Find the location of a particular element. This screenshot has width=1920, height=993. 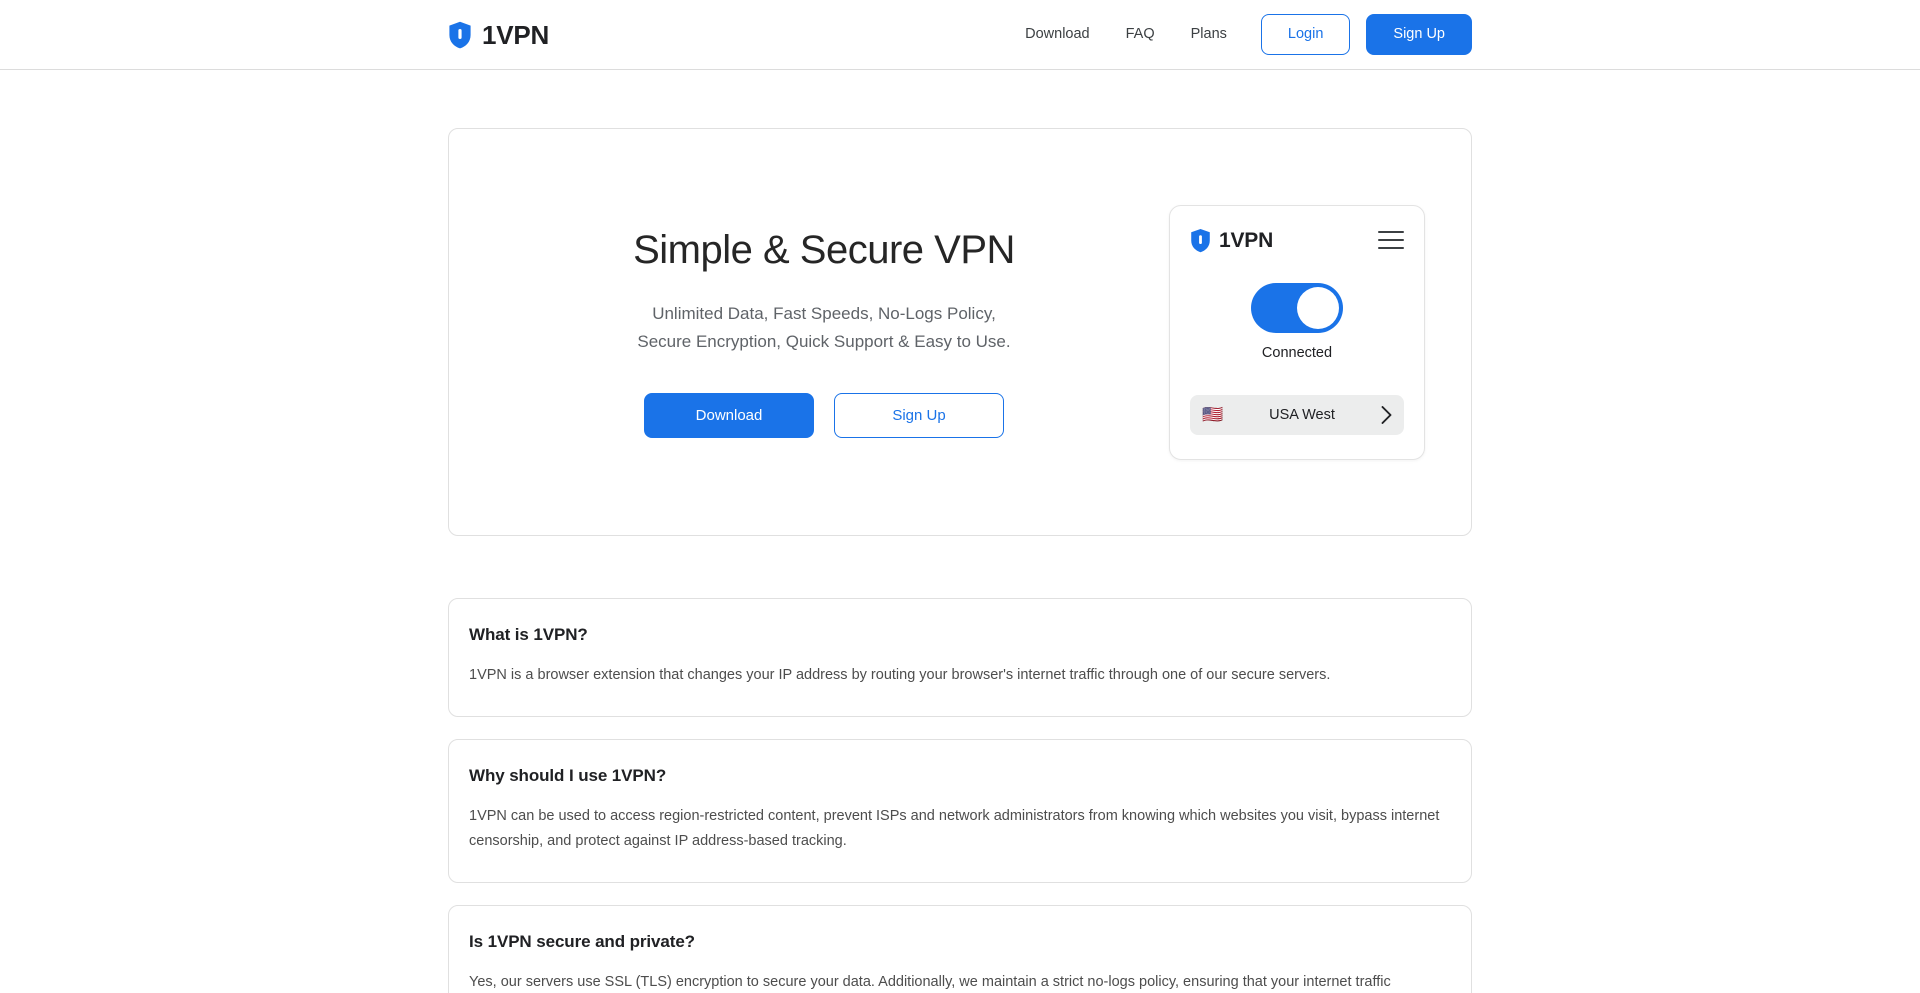

hero-download-button: Download is located at coordinates (729, 416).